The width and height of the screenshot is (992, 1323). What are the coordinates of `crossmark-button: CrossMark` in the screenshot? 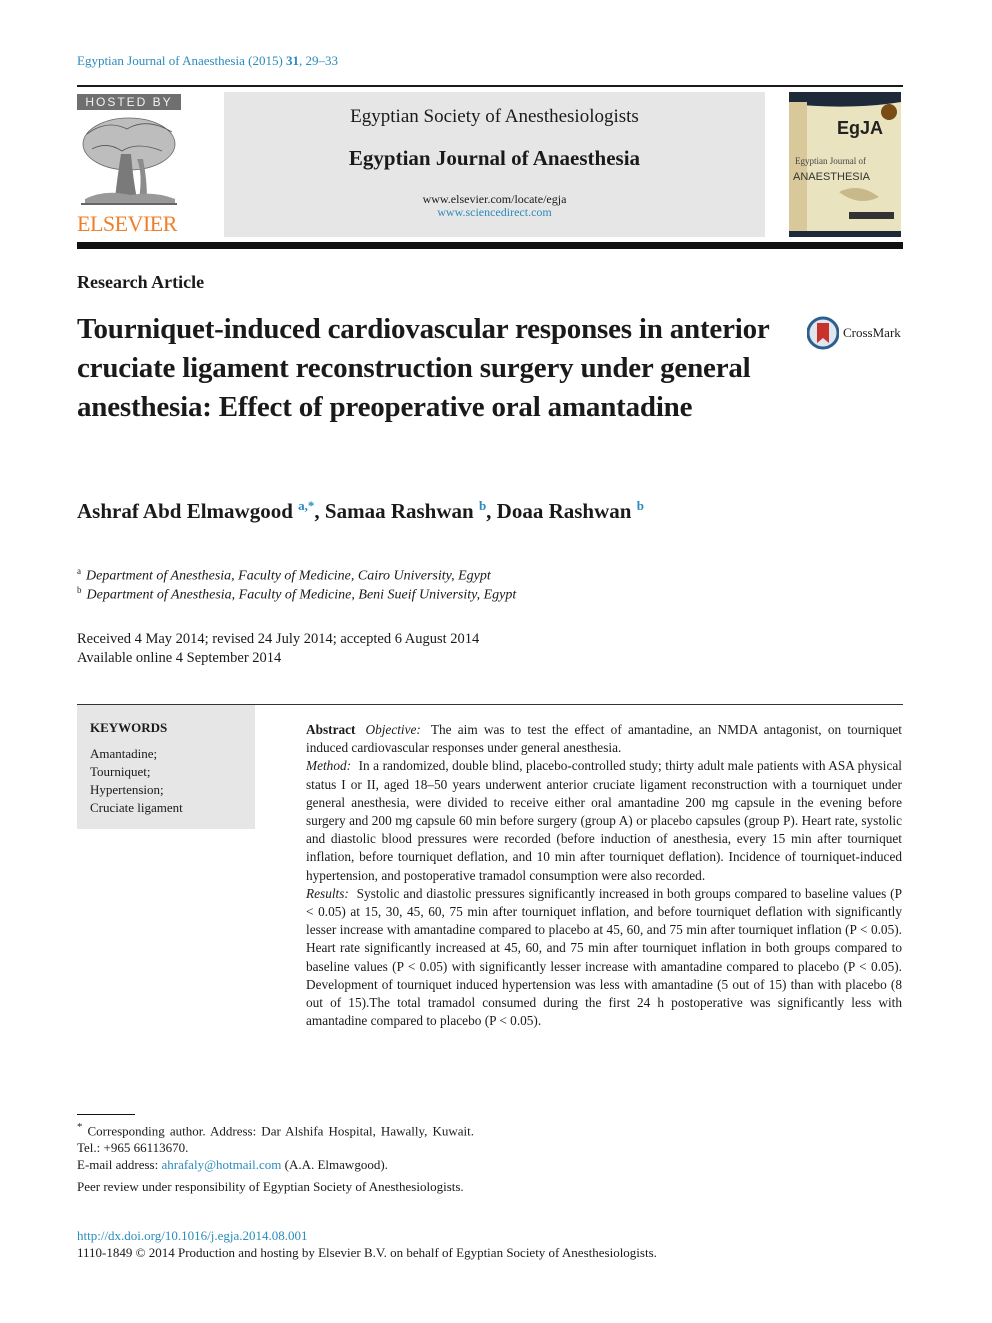 It's located at (854, 333).